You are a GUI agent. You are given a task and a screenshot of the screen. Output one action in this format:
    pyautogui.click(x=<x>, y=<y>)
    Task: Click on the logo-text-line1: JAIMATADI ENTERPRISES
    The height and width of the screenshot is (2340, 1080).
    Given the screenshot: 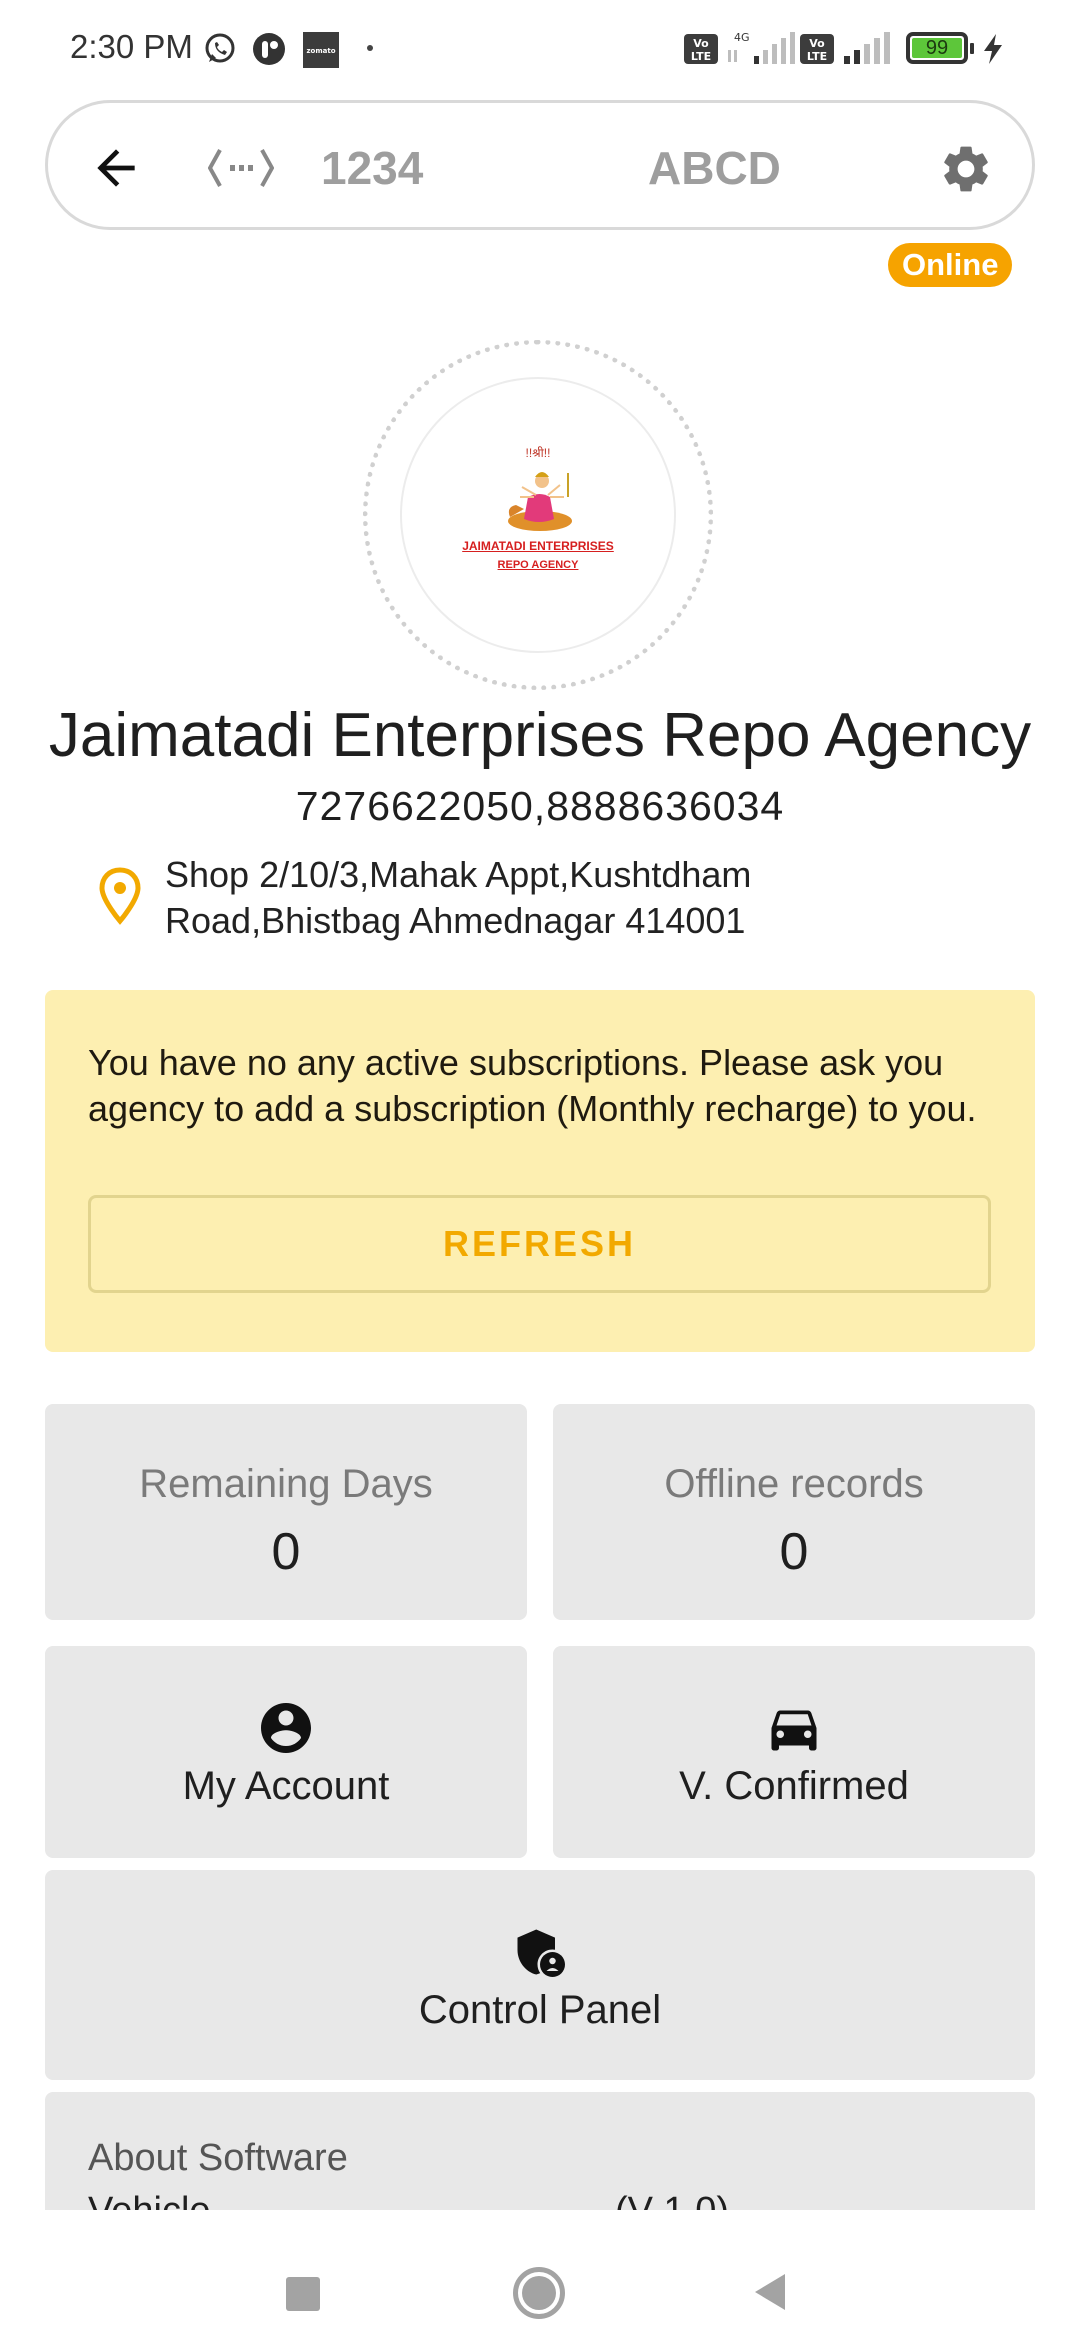 What is the action you would take?
    pyautogui.click(x=538, y=546)
    